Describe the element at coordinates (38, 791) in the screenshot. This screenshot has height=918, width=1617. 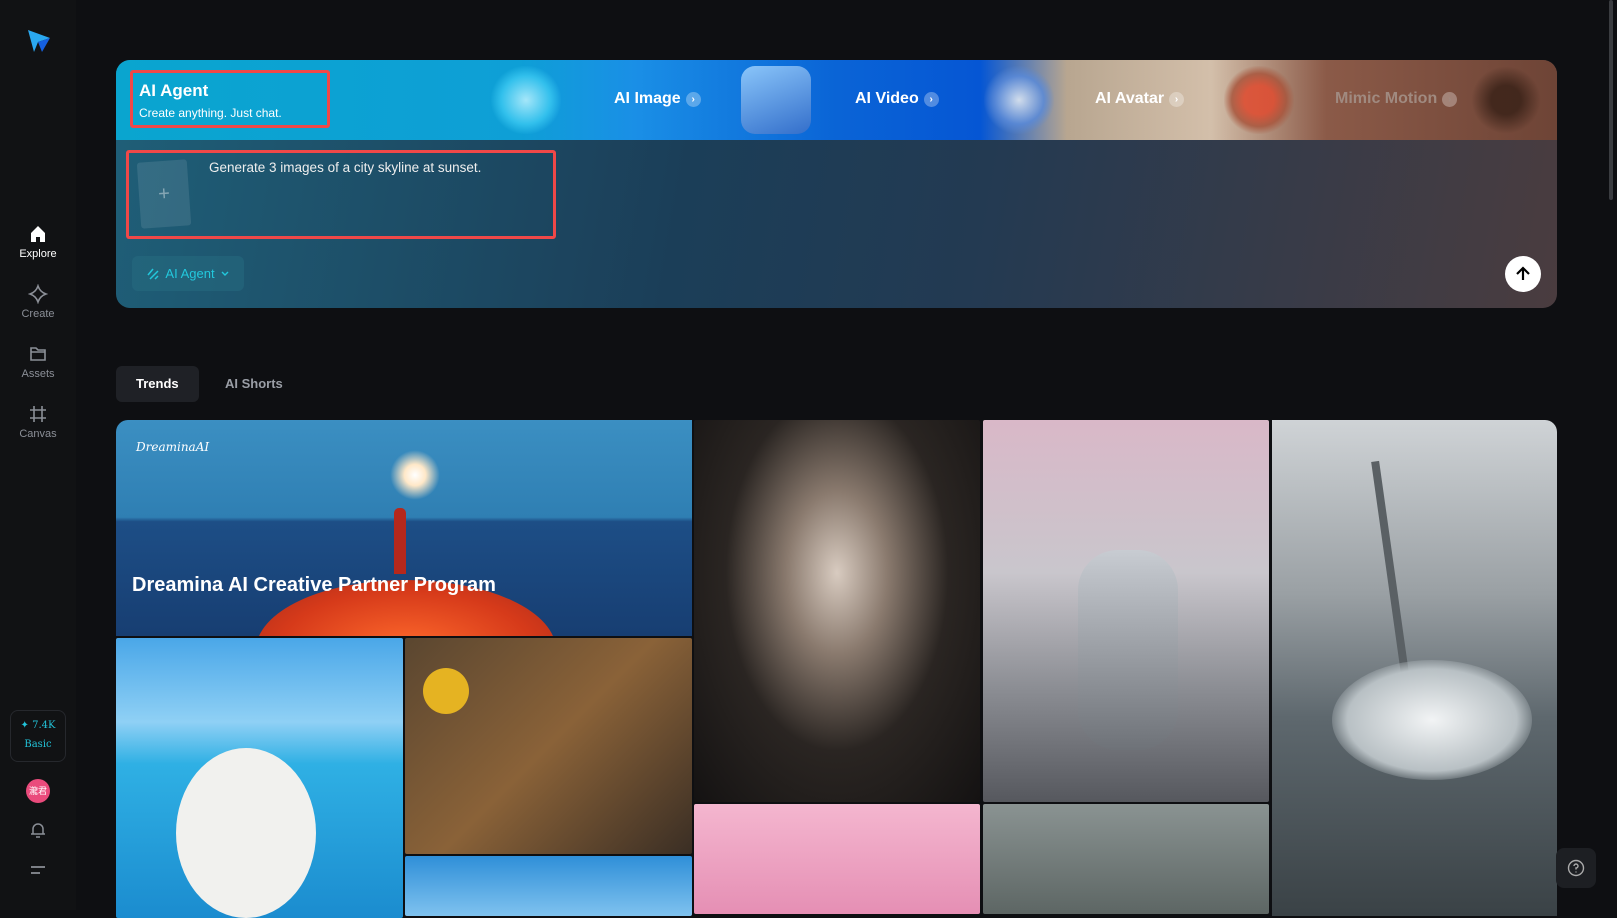
I see `avatar: 瀧君` at that location.